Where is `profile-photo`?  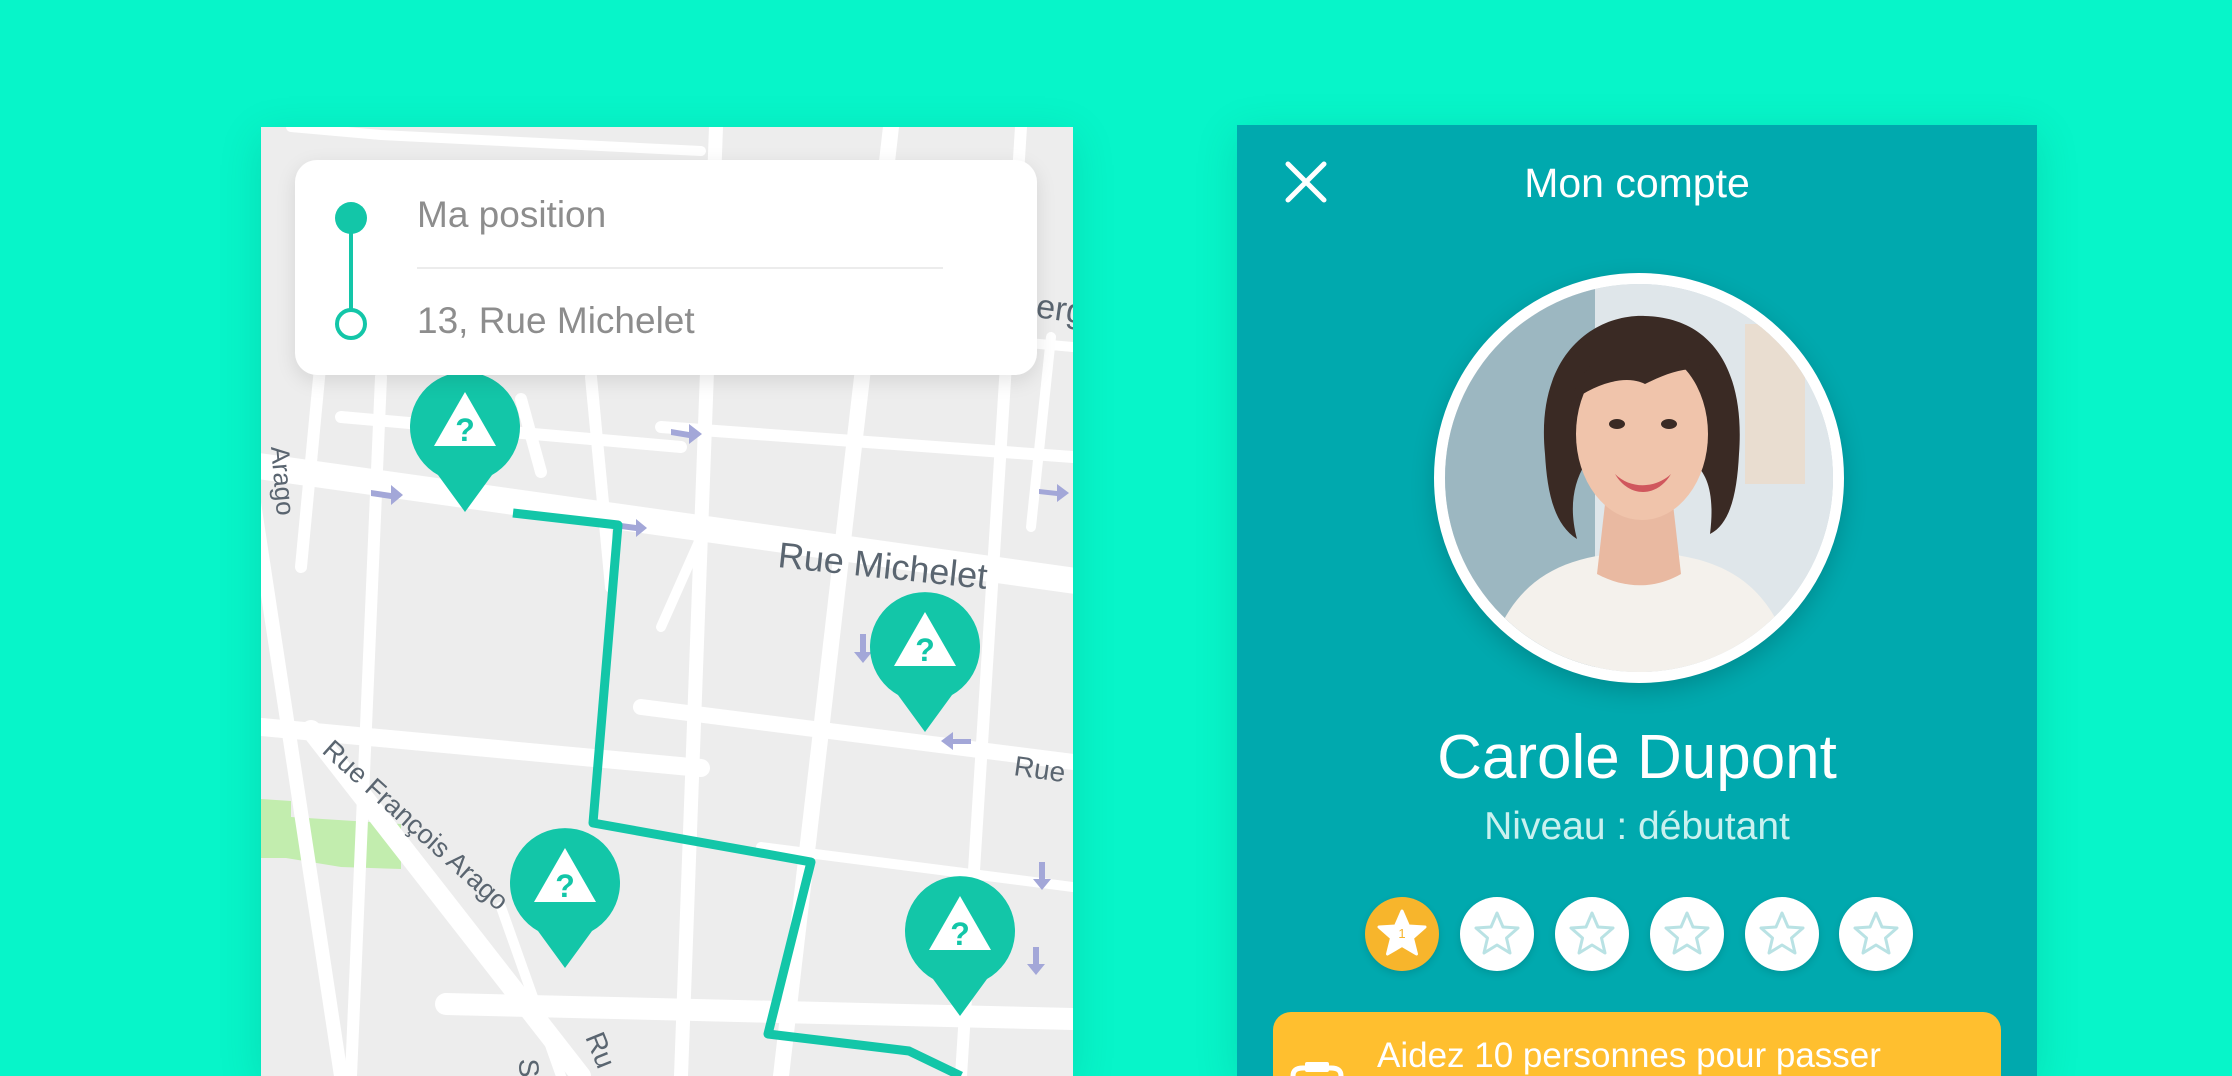 profile-photo is located at coordinates (1639, 478).